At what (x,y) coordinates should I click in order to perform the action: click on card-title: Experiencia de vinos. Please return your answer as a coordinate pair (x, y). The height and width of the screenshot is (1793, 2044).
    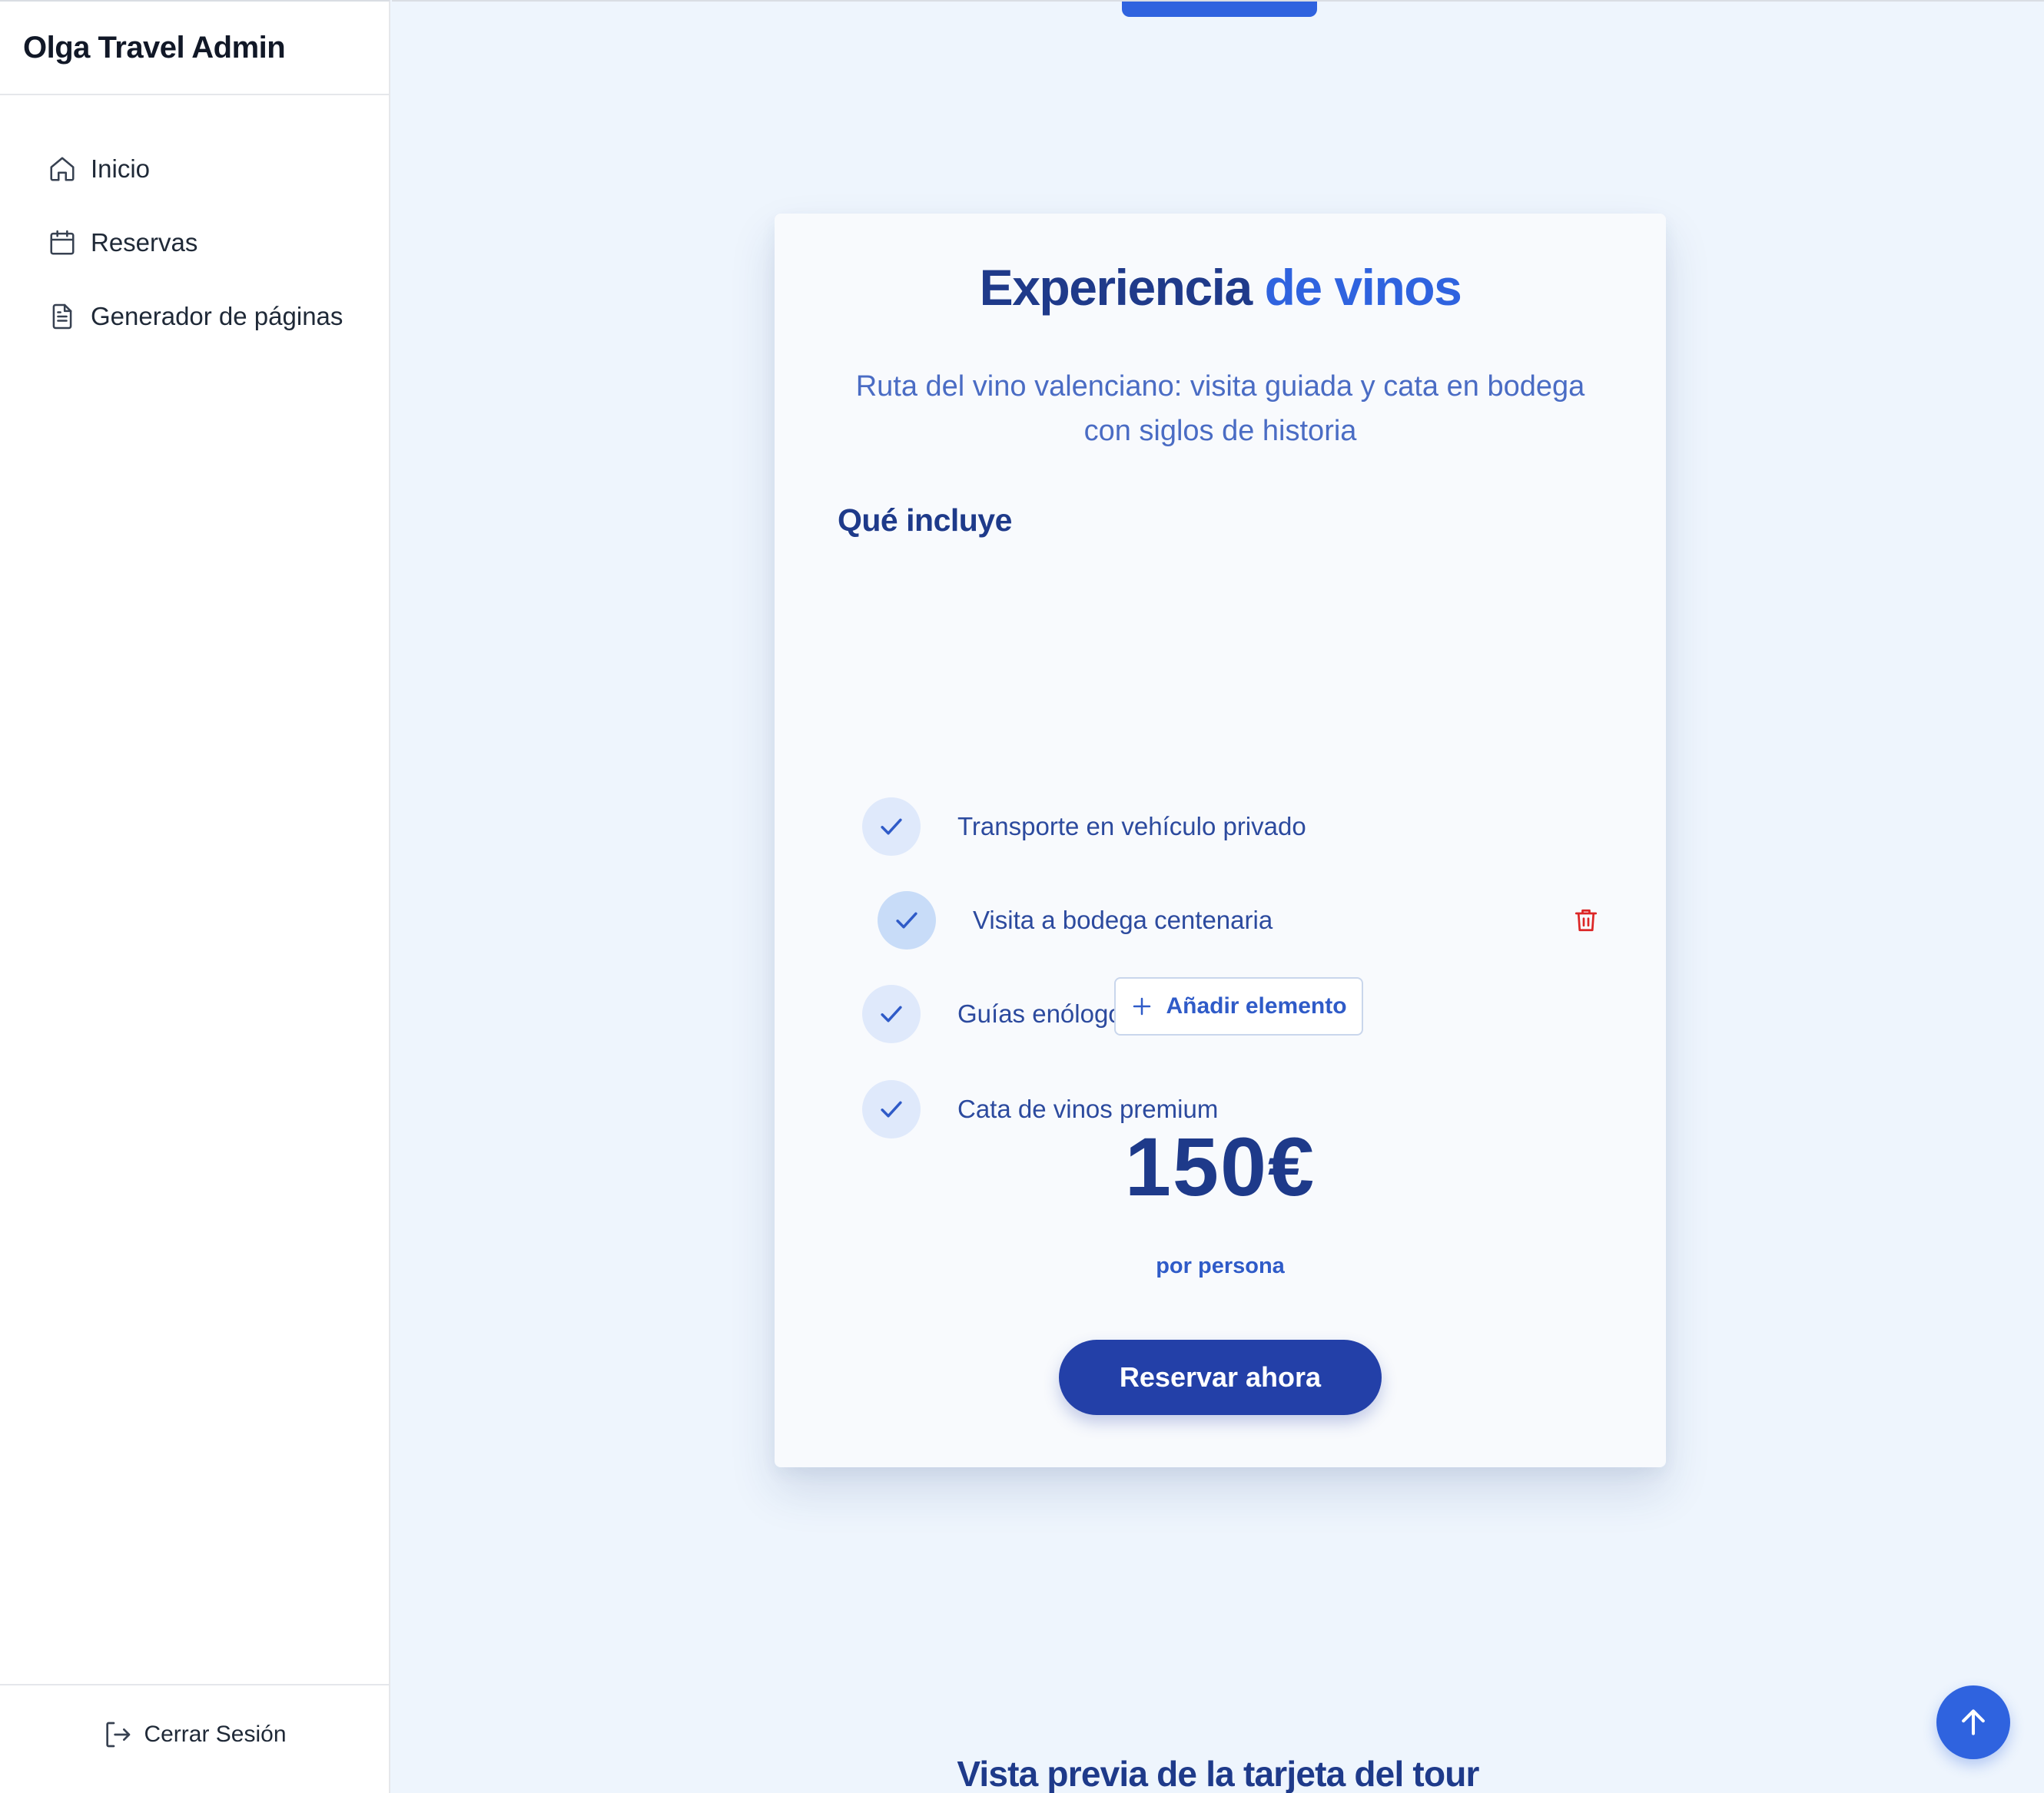
    Looking at the image, I should click on (1220, 287).